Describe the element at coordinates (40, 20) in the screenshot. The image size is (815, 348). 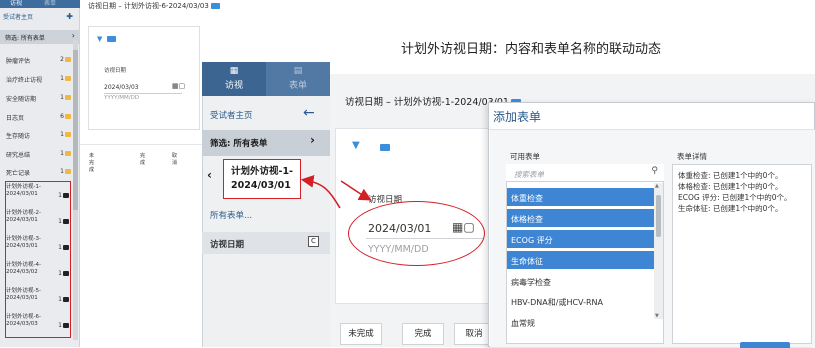
I see `subject-home-link: 受试者主页 ✚` at that location.